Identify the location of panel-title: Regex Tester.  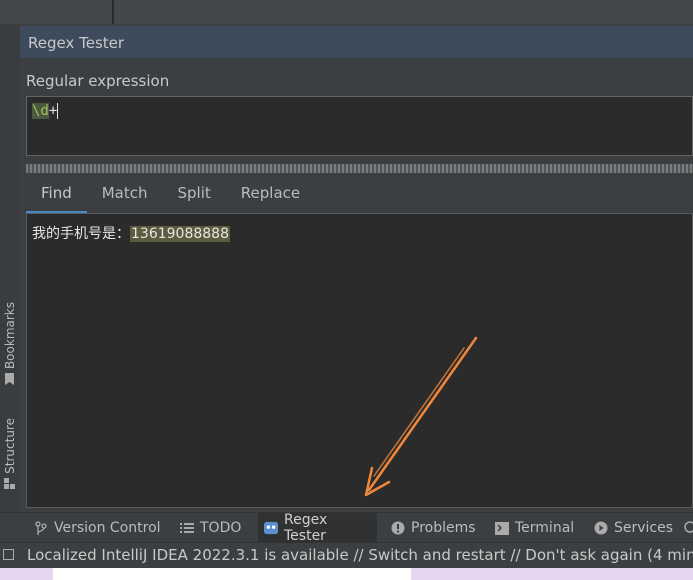
(76, 43).